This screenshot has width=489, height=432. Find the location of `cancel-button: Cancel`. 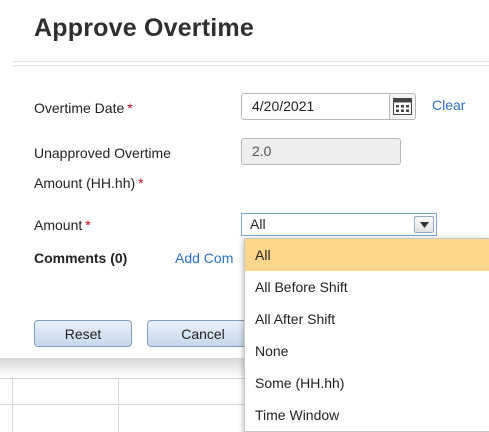

cancel-button: Cancel is located at coordinates (203, 333).